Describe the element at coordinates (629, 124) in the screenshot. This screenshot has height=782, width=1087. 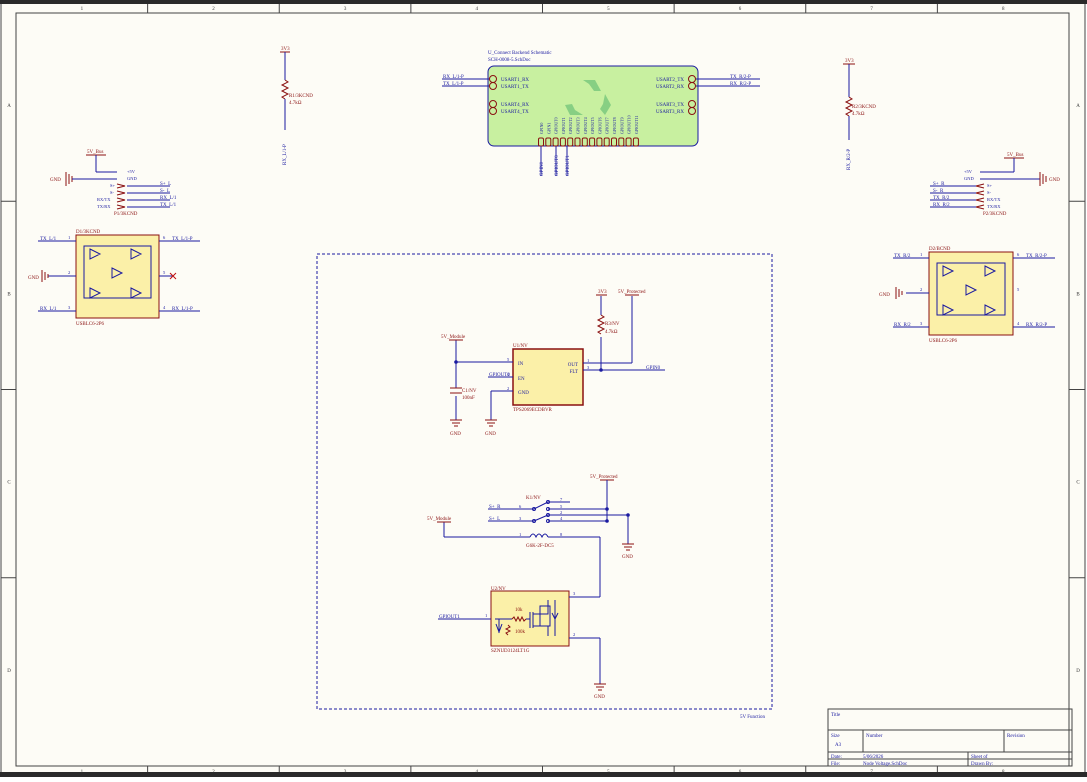
I see `gpio-pin-label: GPIOUT10` at that location.